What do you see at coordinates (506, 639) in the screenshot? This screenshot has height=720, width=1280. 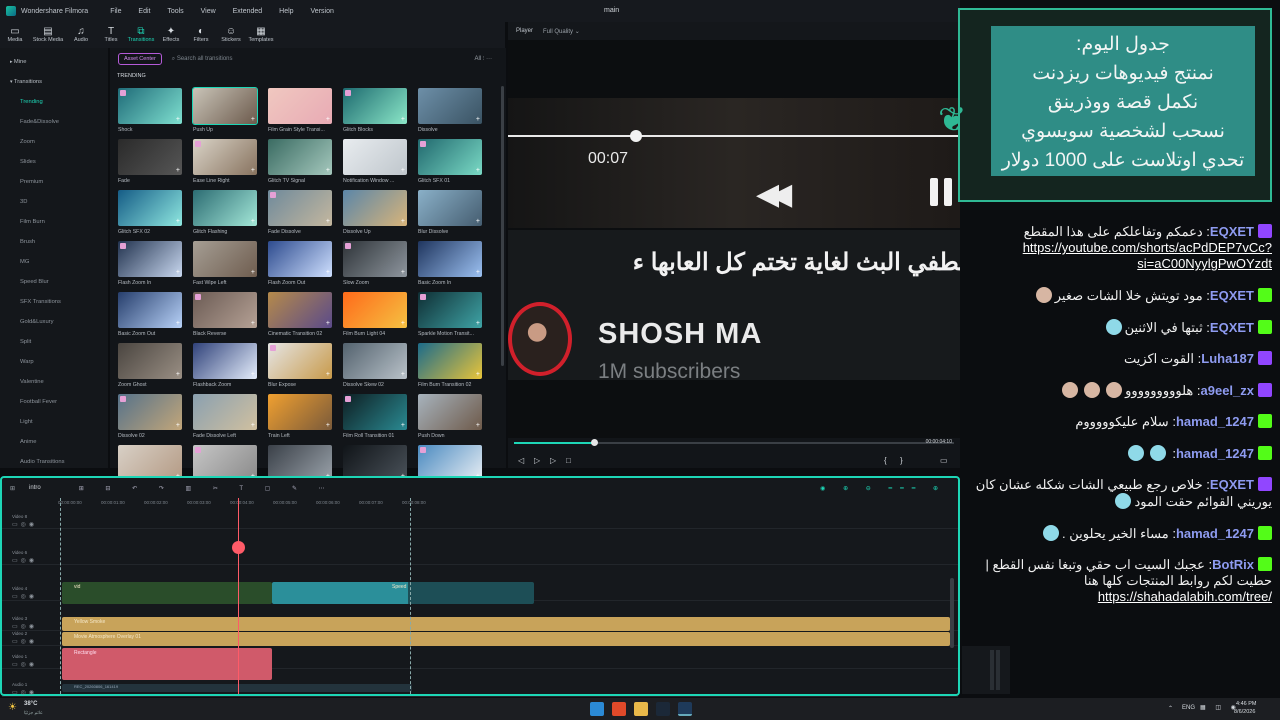 I see `clip-overlay: Movie Atmosphere Overlay 01` at bounding box center [506, 639].